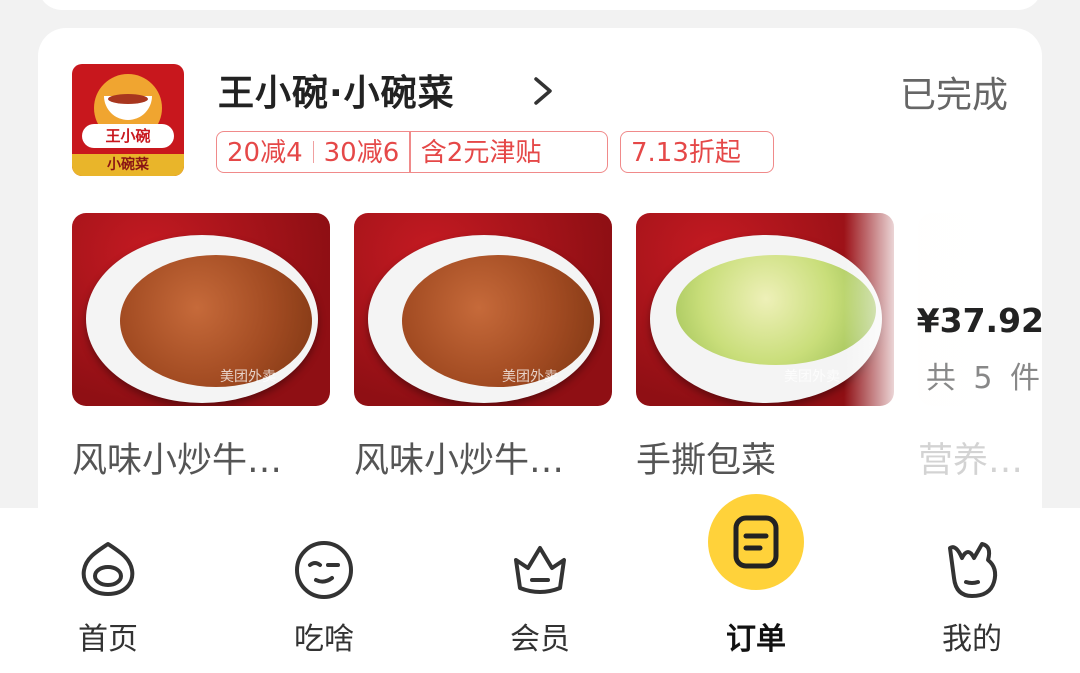 The width and height of the screenshot is (1080, 673). I want to click on order-icon, so click(756, 542).